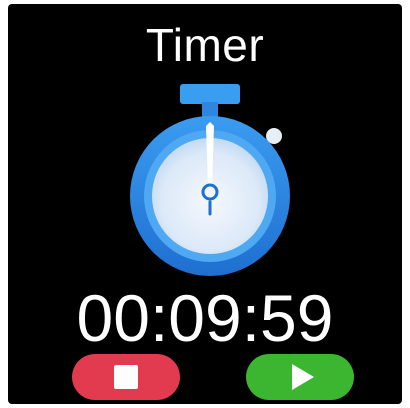 The width and height of the screenshot is (410, 408). Describe the element at coordinates (210, 94) in the screenshot. I see `stopwatch-crown` at that location.